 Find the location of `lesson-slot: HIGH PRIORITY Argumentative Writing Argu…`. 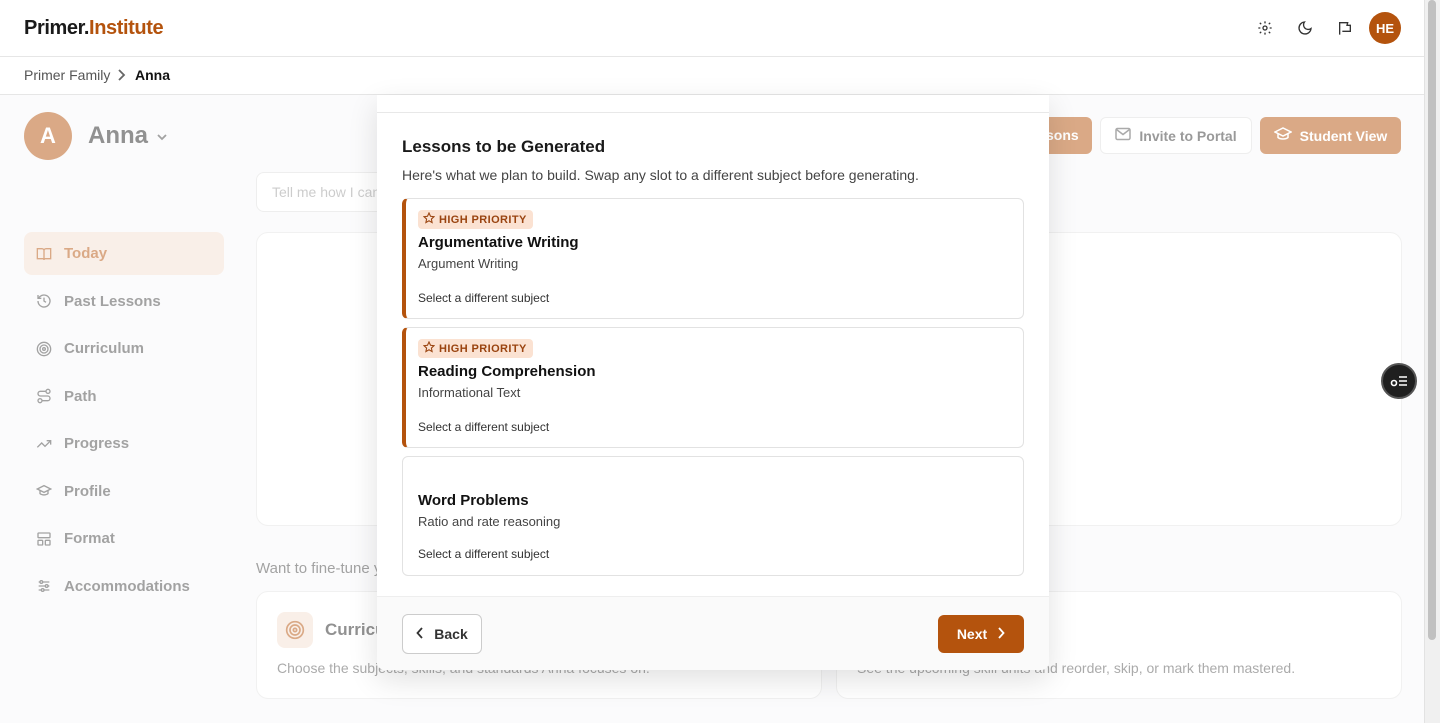

lesson-slot: HIGH PRIORITY Argumentative Writing Argu… is located at coordinates (713, 258).